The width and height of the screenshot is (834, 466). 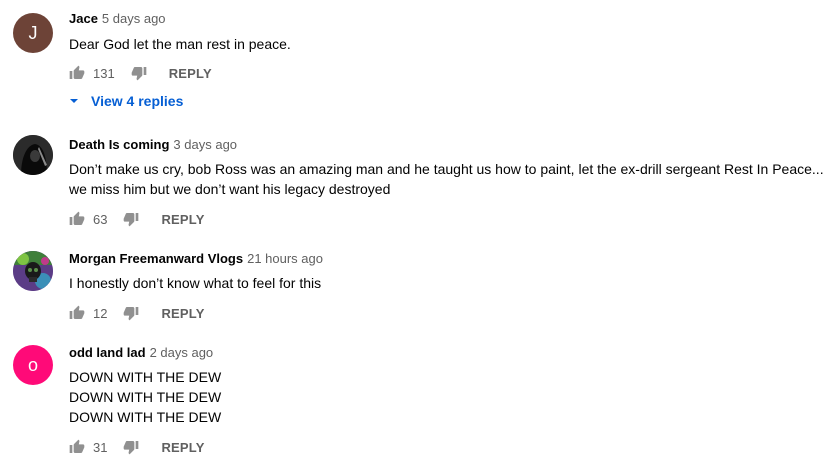 What do you see at coordinates (119, 144) in the screenshot?
I see `author-name: Death Is coming` at bounding box center [119, 144].